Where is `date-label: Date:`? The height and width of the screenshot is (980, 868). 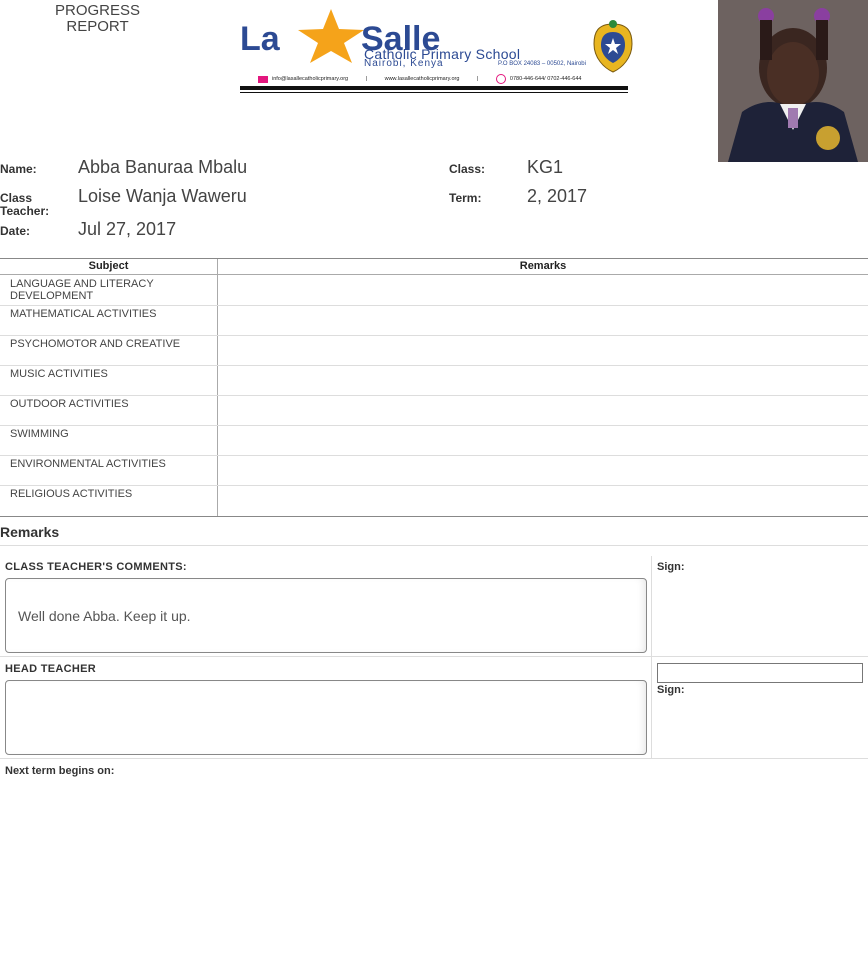
date-label: Date: is located at coordinates (15, 231).